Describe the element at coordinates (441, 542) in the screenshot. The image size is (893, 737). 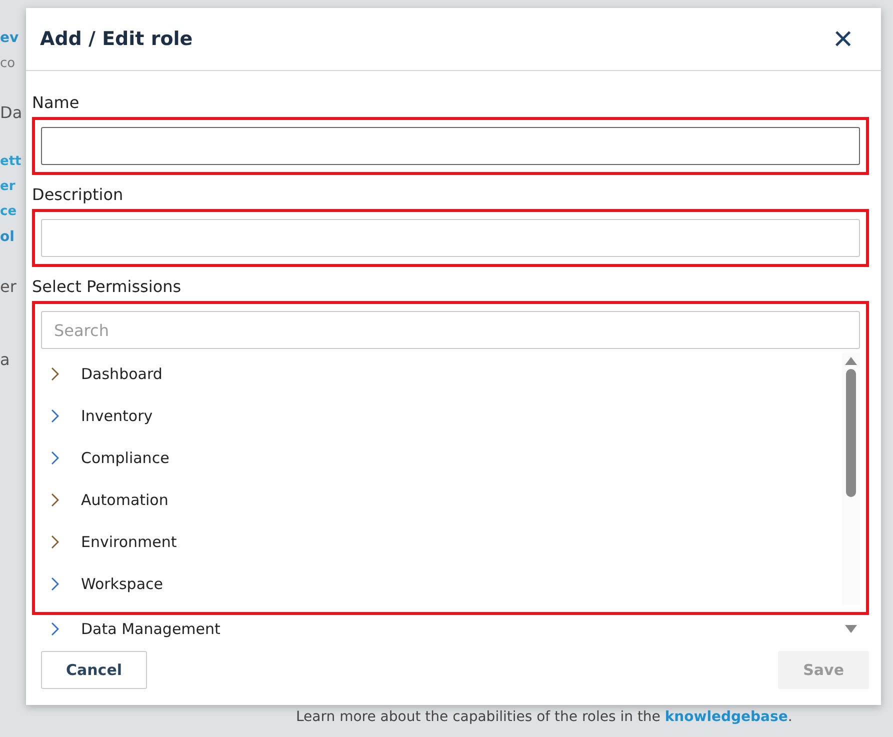
I see `tree-item: Environment` at that location.